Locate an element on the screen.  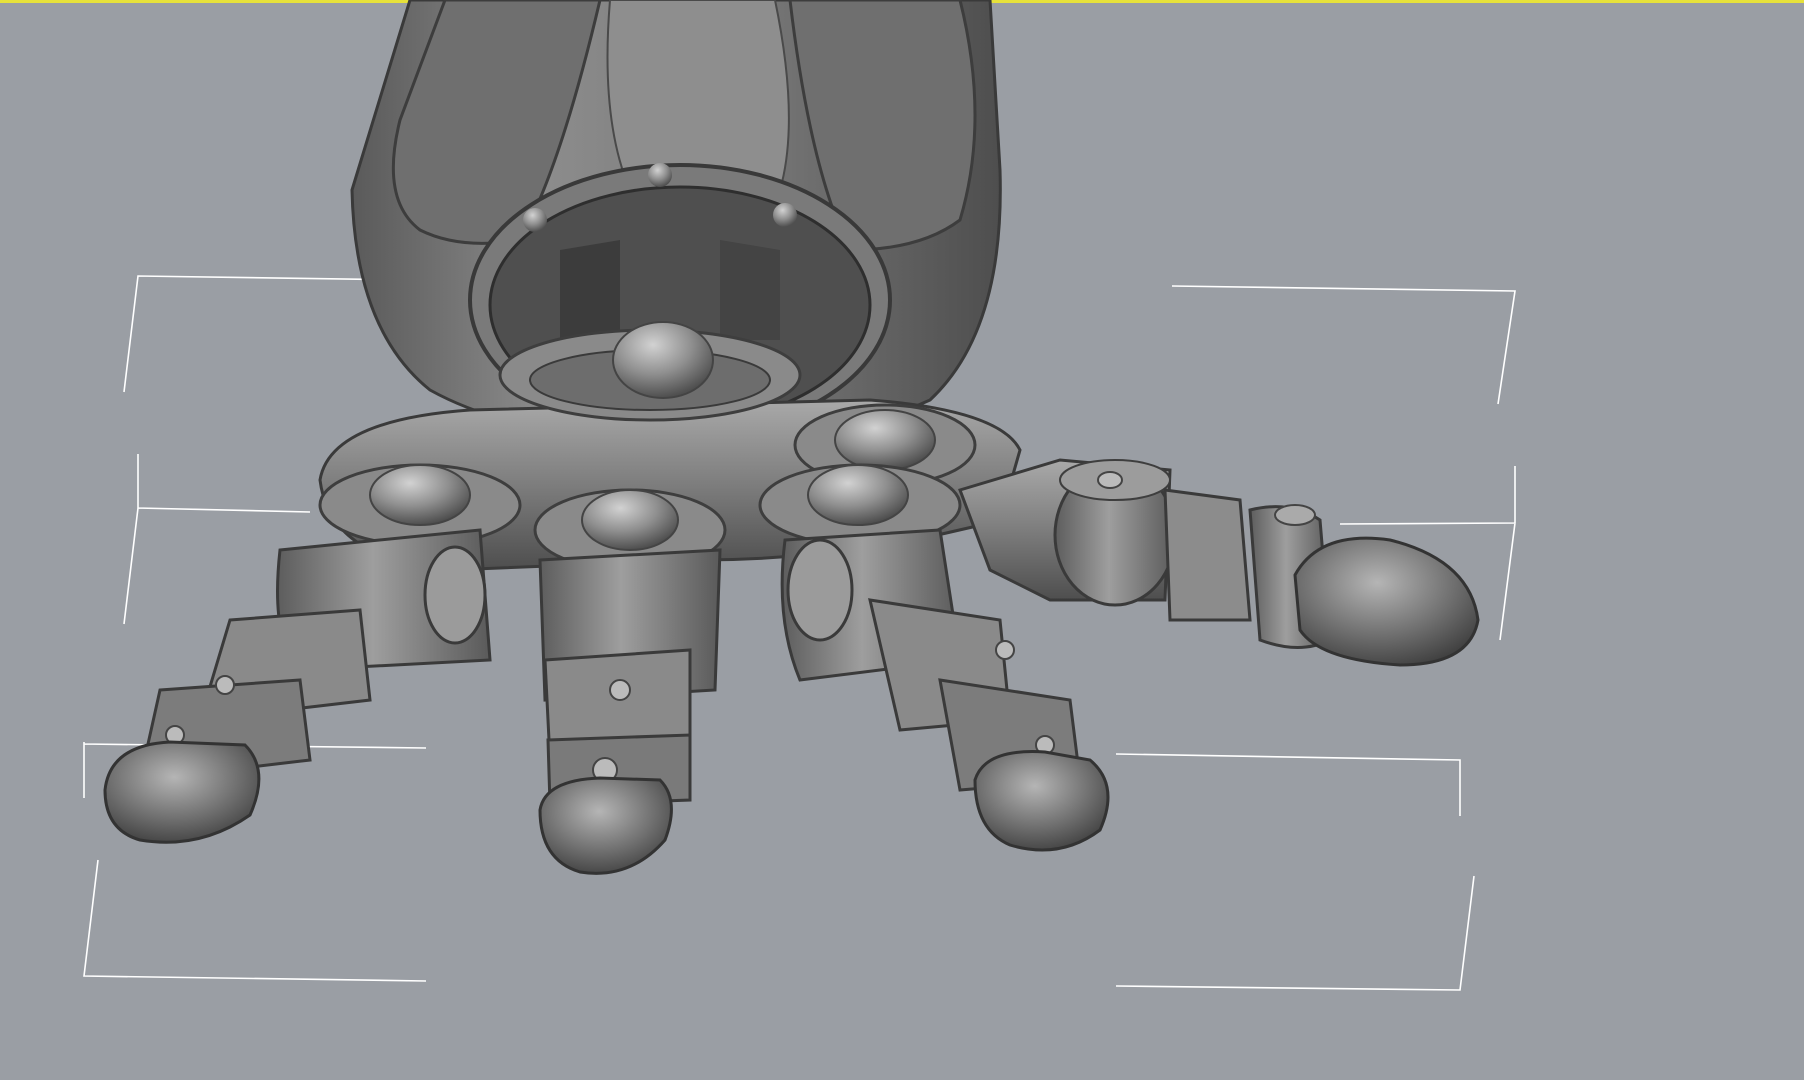
bbox-bracket-lower-right is located at coordinates (1288, 784).